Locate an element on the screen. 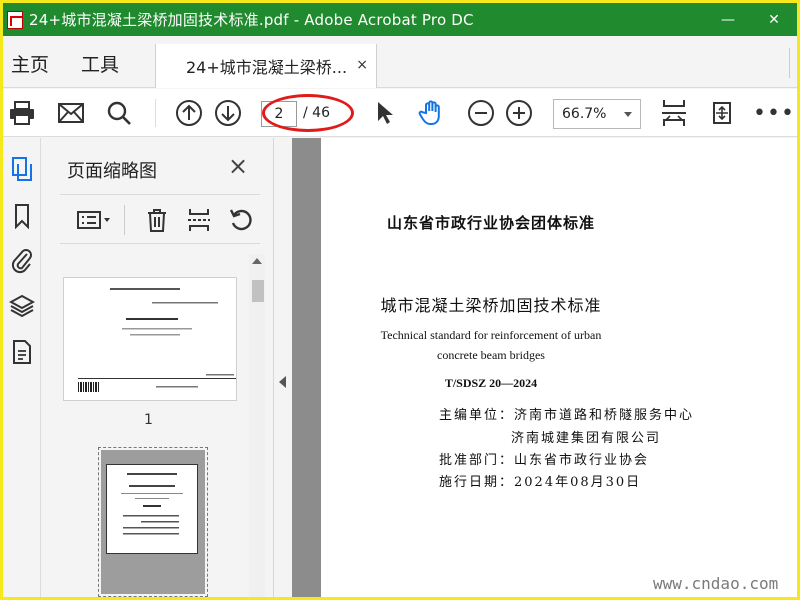 The image size is (800, 600). panel-toolbar is located at coordinates (160, 219).